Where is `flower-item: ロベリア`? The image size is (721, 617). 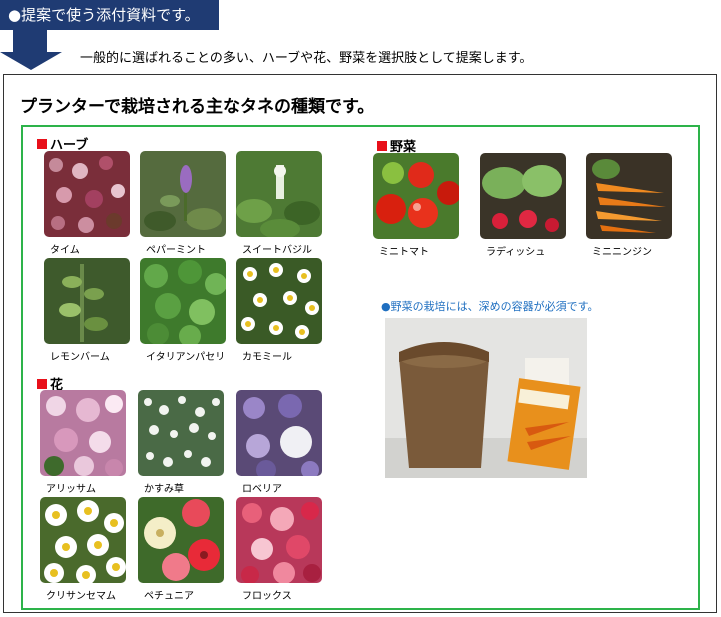 flower-item: ロベリア is located at coordinates (279, 442).